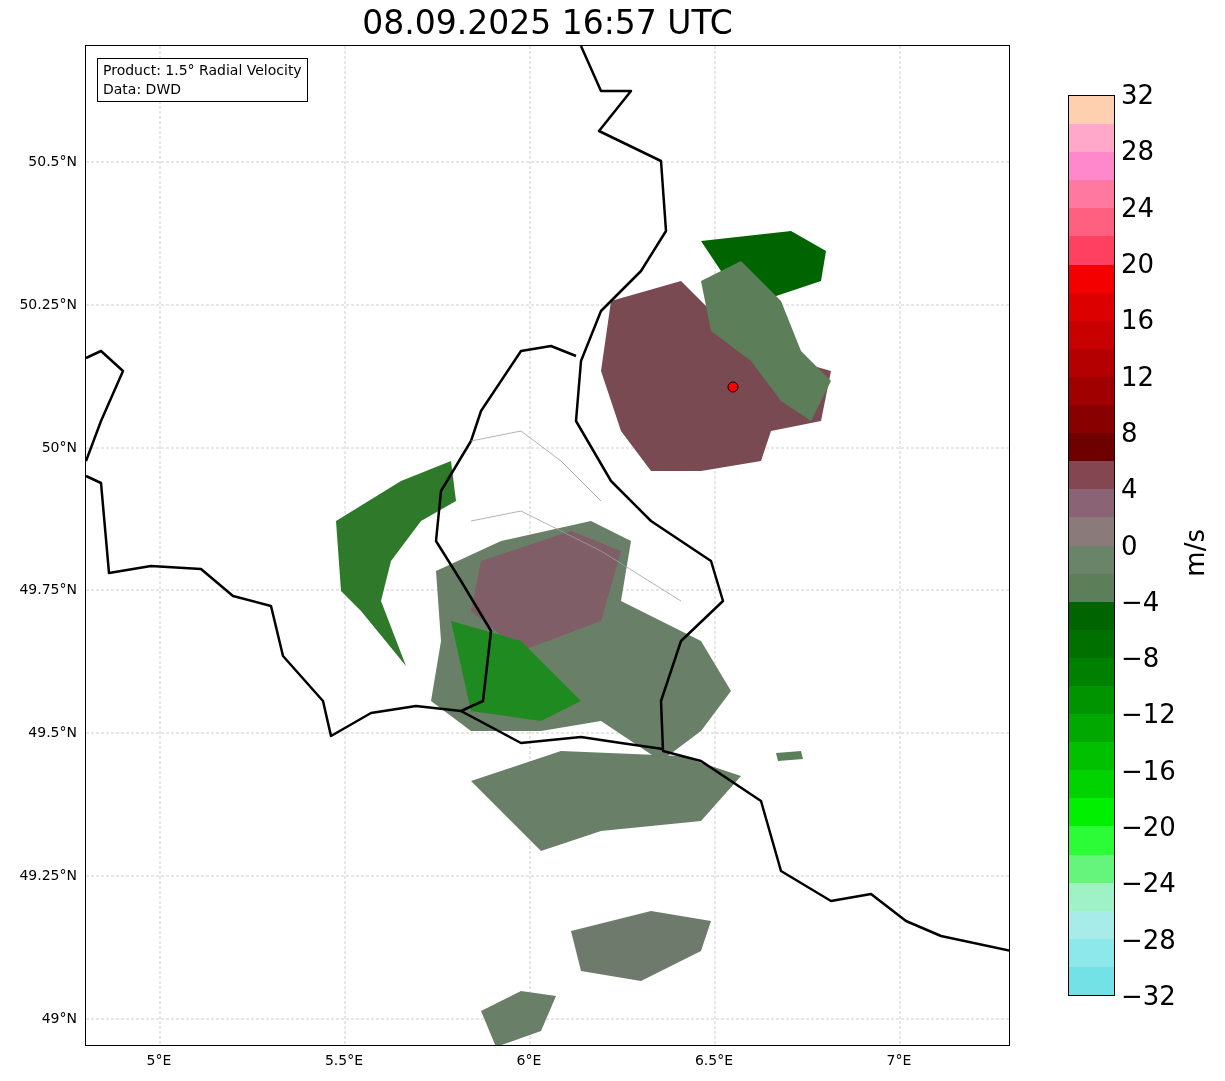  I want to click on colorbar-tick-label: 32, so click(1138, 95).